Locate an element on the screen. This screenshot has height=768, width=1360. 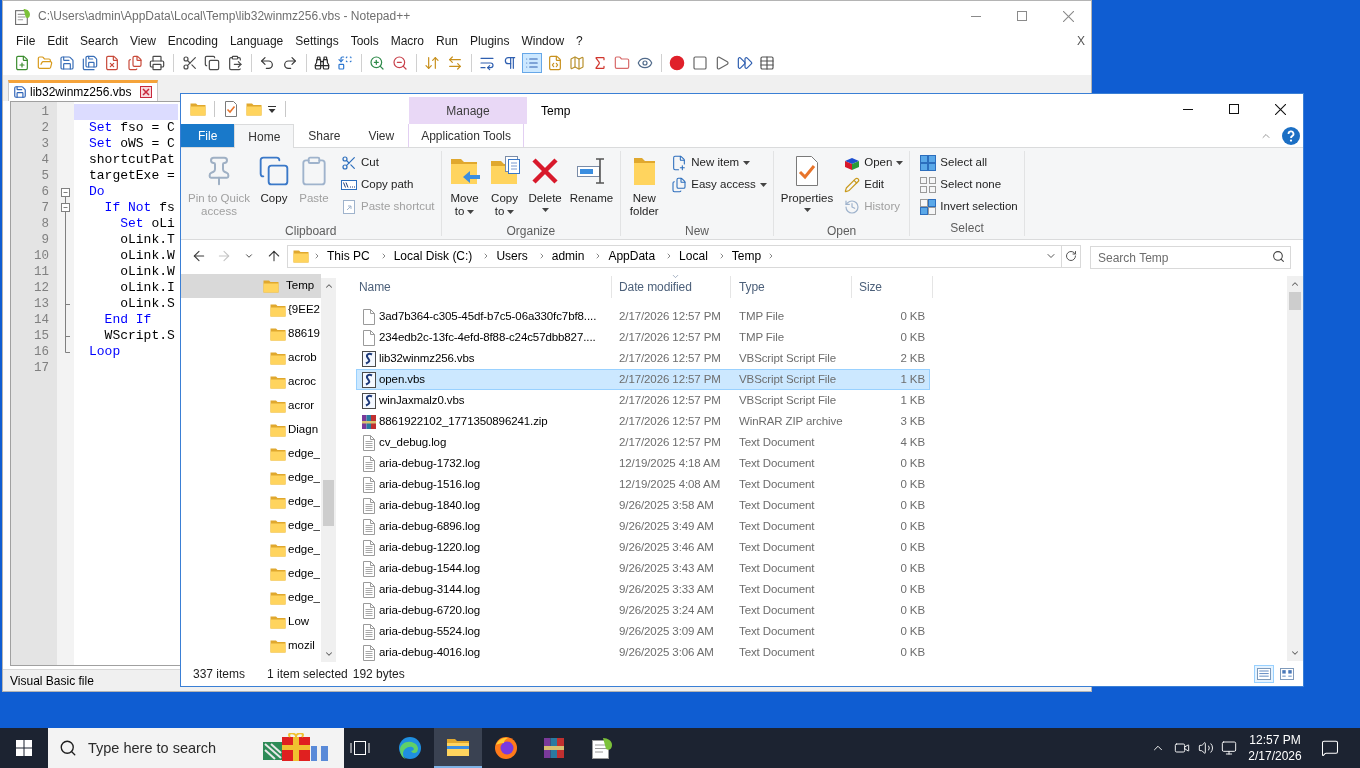
menu-item: Settings is located at coordinates (317, 41).